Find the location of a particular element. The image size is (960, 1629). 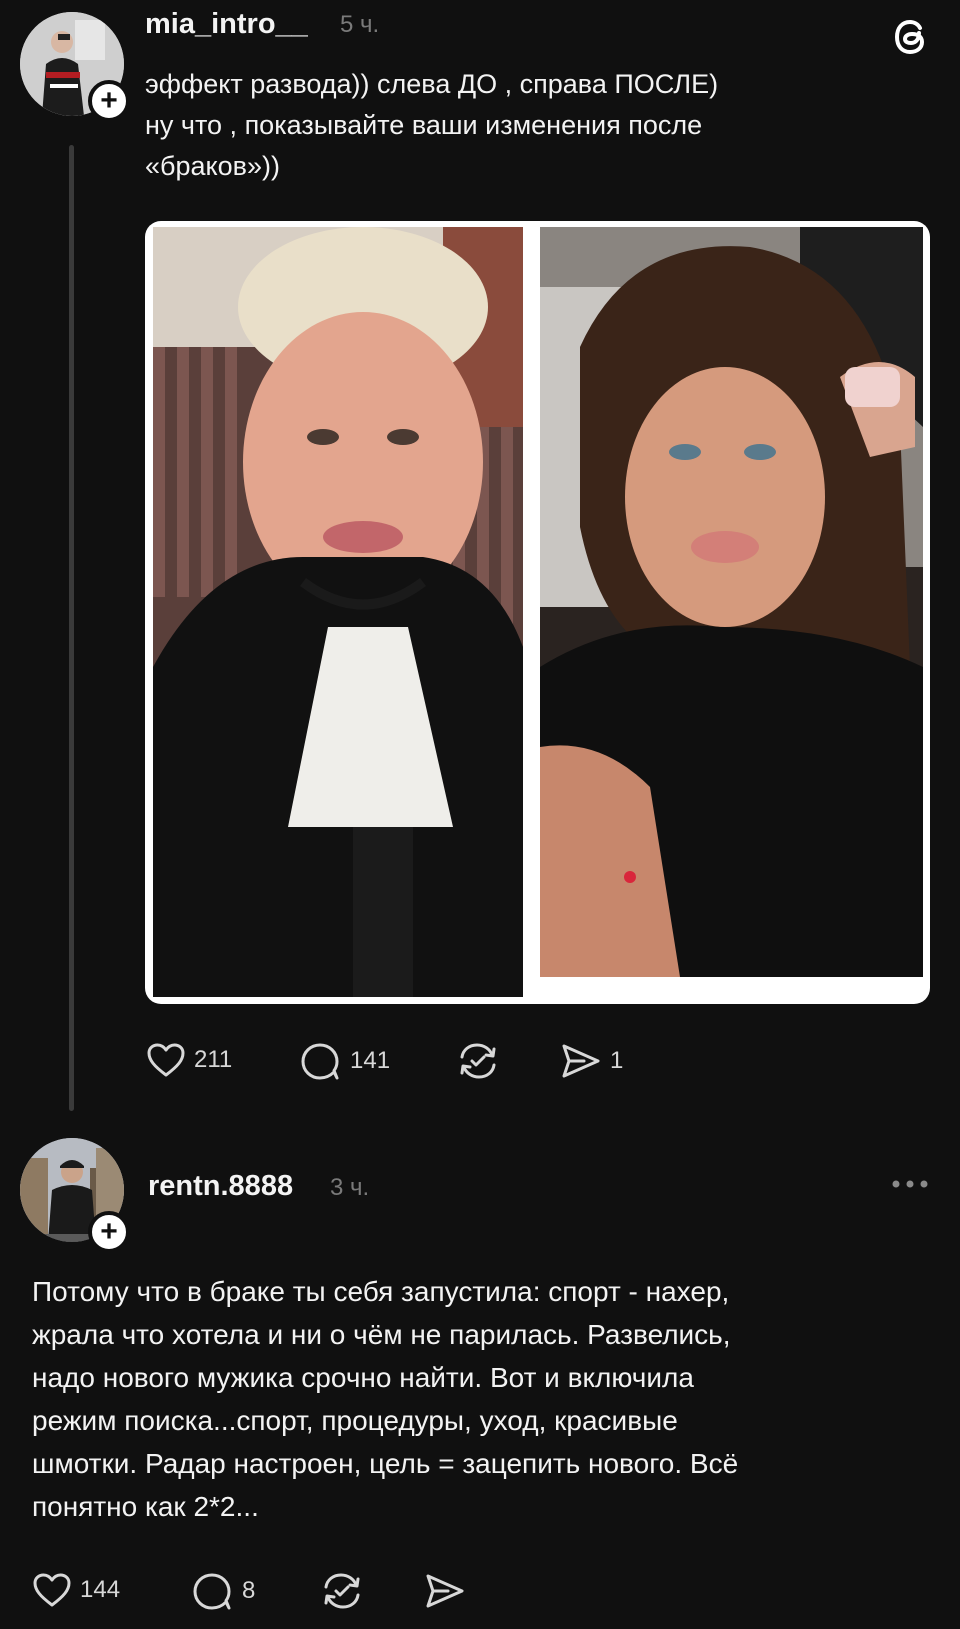

comment-count: 8 is located at coordinates (249, 1590).